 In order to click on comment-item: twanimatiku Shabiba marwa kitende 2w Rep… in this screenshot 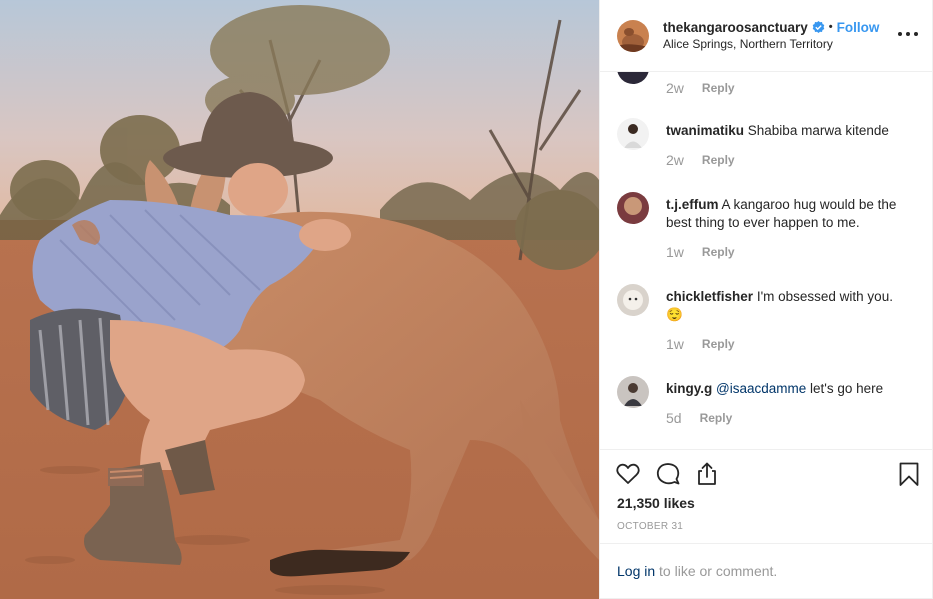, I will do `click(767, 148)`.